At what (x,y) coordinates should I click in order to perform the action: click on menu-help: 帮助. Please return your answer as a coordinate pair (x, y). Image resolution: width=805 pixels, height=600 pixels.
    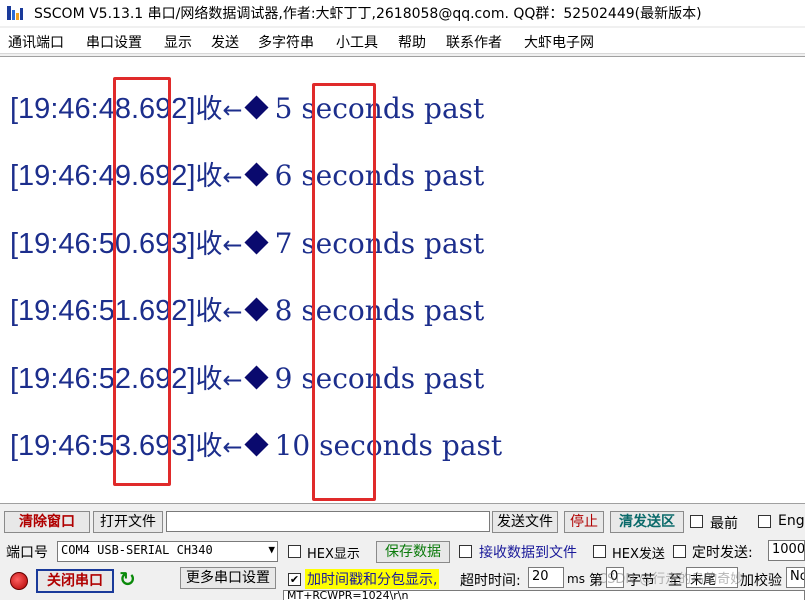
    Looking at the image, I should click on (412, 42).